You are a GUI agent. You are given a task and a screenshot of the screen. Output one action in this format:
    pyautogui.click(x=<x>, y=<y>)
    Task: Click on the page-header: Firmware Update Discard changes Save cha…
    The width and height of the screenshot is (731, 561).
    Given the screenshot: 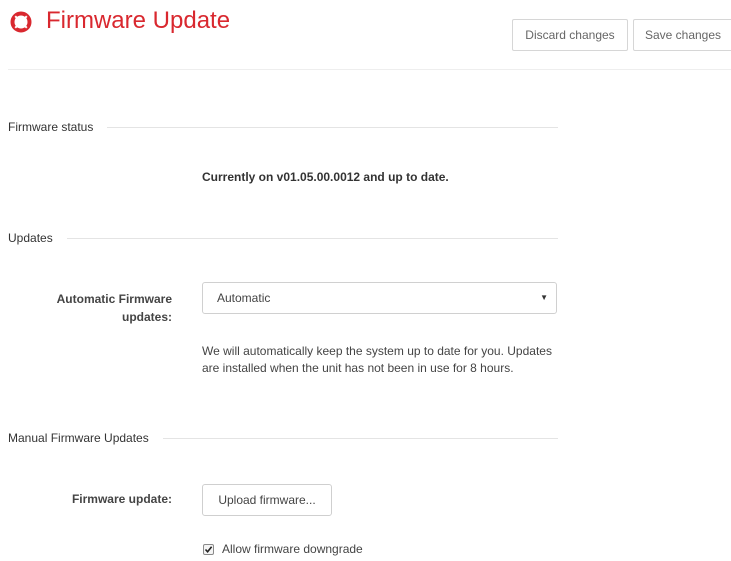 What is the action you would take?
    pyautogui.click(x=365, y=35)
    